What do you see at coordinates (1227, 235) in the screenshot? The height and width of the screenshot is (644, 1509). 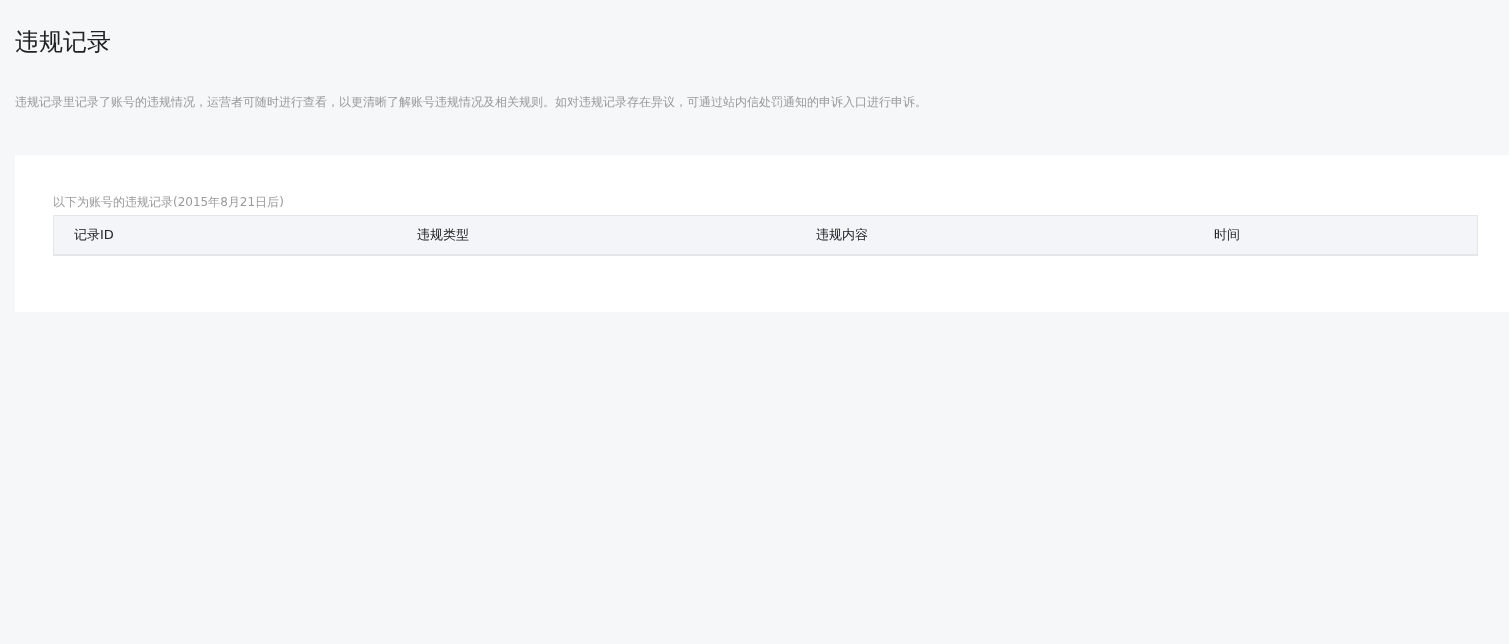 I see `column-header: 时间` at bounding box center [1227, 235].